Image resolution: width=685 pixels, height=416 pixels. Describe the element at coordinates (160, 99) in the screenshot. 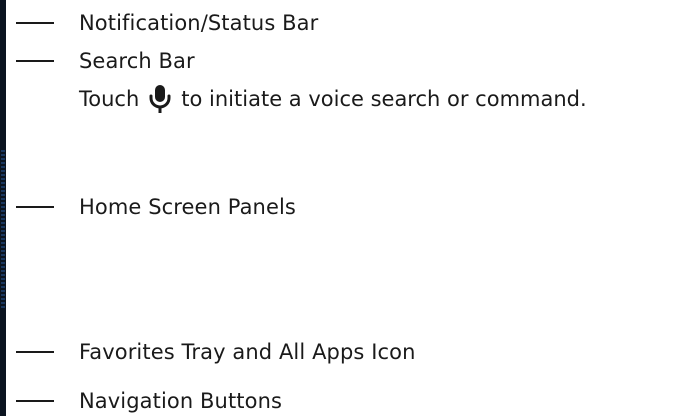

I see `microphone-icon` at that location.